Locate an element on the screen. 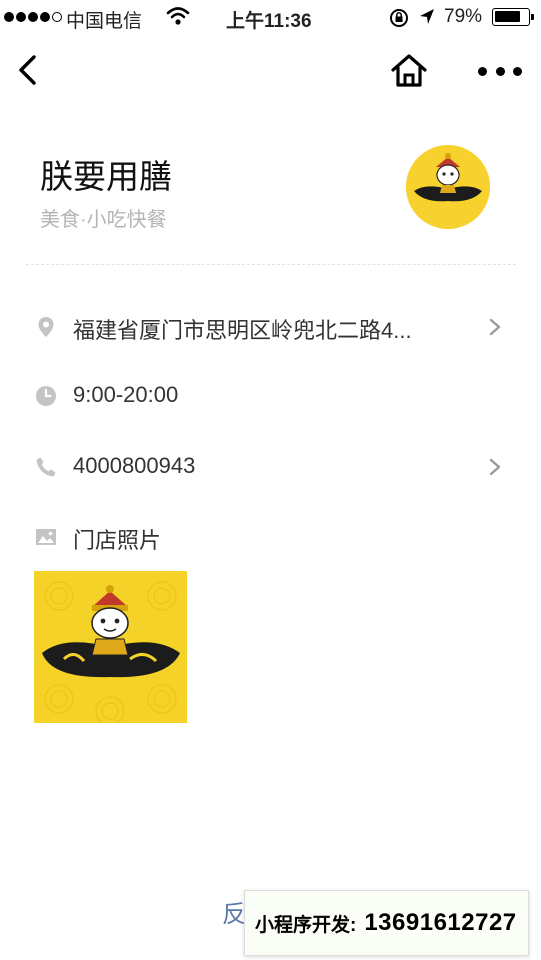 This screenshot has width=541, height=960. status-bar: 中国电信 上午11:36 79% is located at coordinates (270, 18).